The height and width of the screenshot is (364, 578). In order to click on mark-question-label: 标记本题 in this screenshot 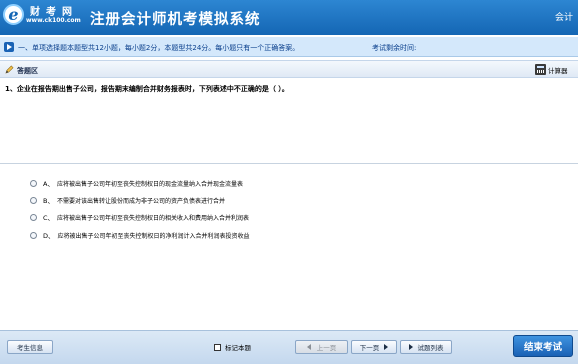, I will do `click(238, 348)`.